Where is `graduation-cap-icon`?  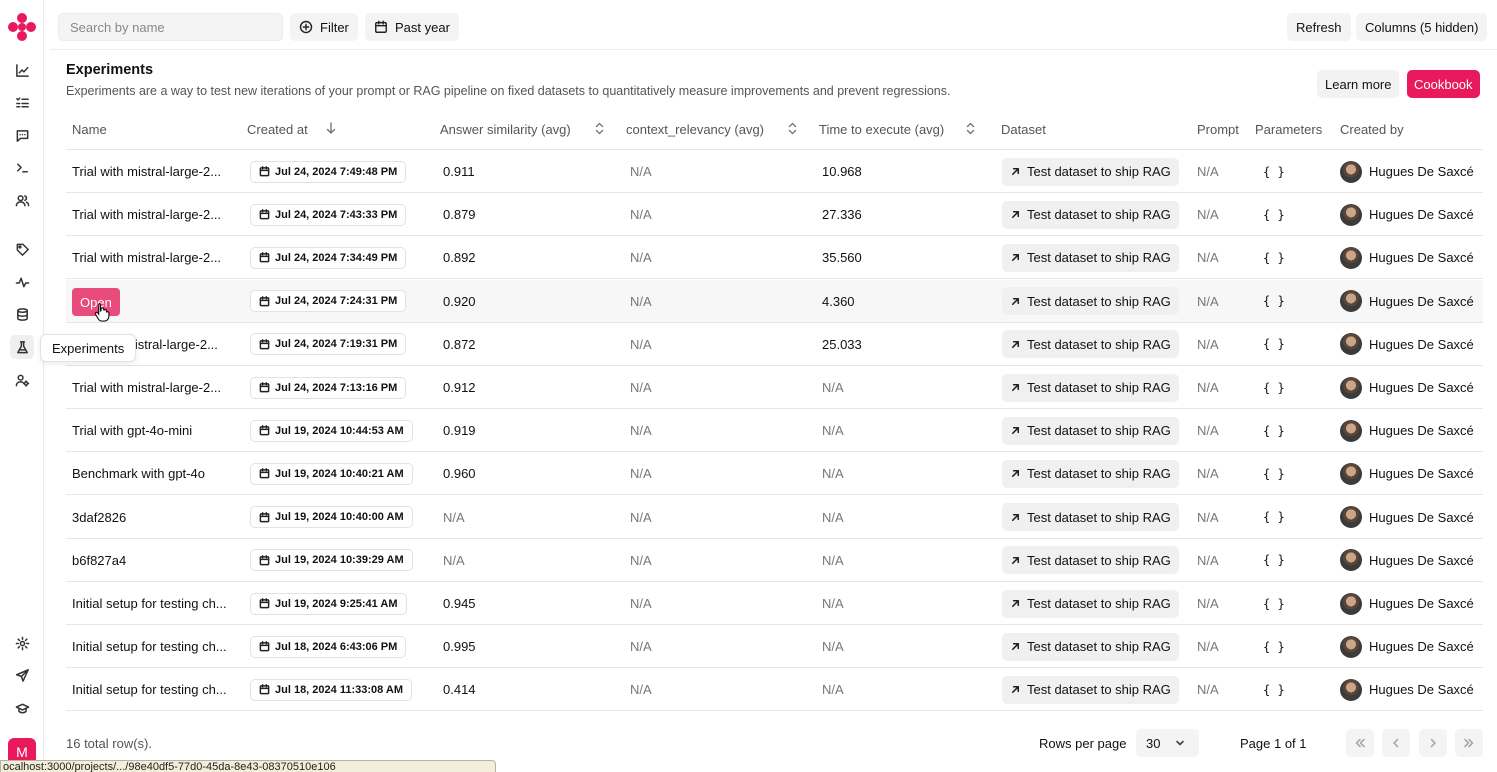 graduation-cap-icon is located at coordinates (22, 708).